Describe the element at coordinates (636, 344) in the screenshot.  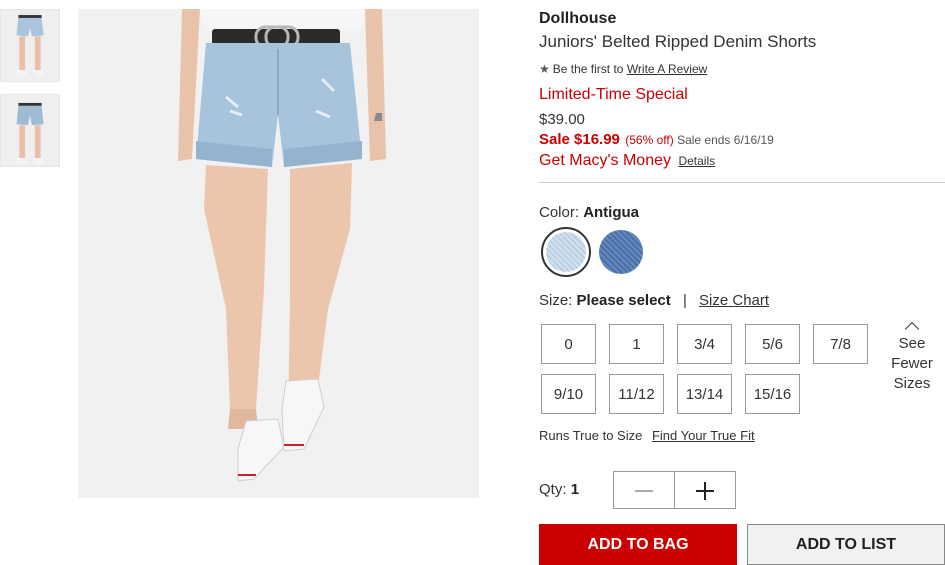
I see `size-option: 1` at that location.